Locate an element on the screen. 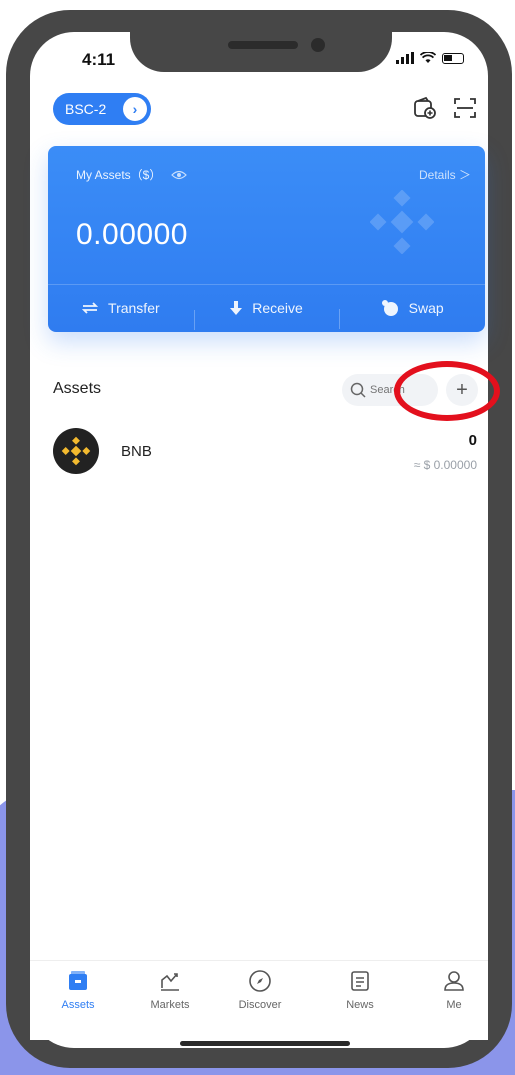  network-selector: BSC-2 › is located at coordinates (102, 109).